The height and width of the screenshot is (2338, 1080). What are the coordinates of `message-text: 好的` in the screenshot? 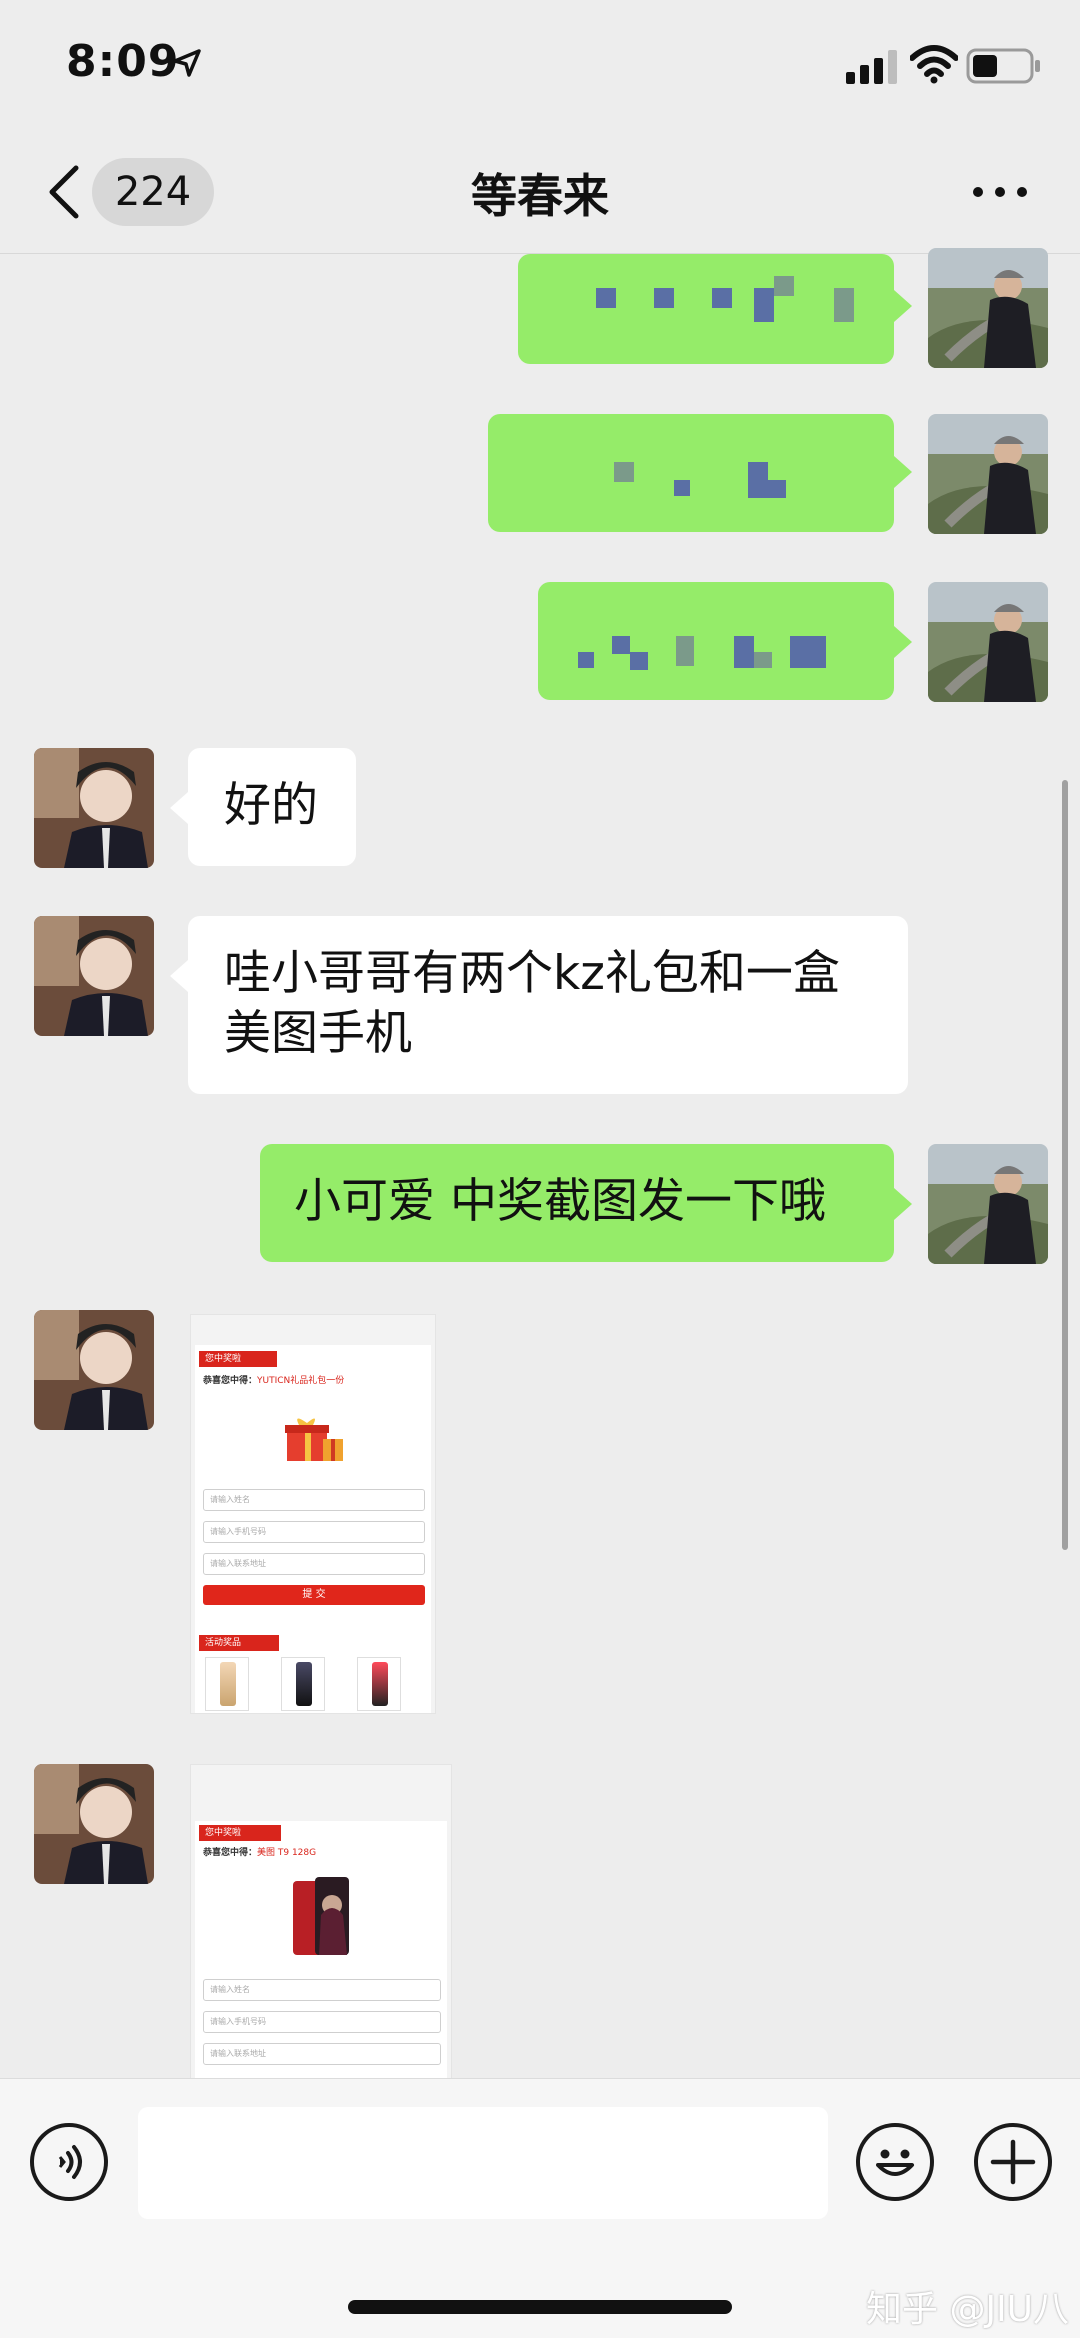 It's located at (271, 805).